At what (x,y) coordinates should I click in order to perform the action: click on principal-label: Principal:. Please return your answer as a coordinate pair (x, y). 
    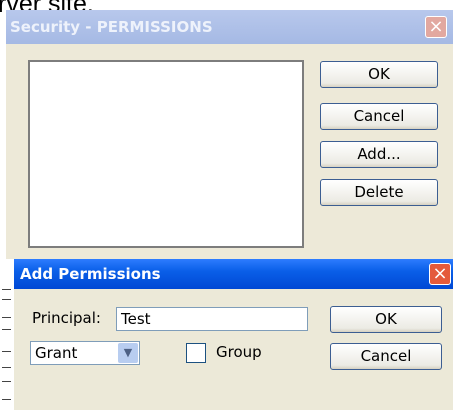
    Looking at the image, I should click on (66, 318).